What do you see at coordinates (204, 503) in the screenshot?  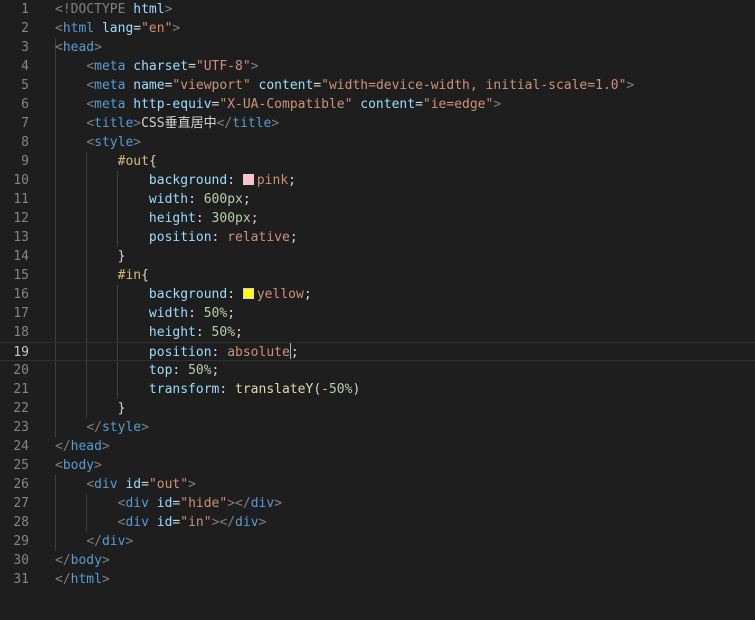 I see `code-token: "hide"` at bounding box center [204, 503].